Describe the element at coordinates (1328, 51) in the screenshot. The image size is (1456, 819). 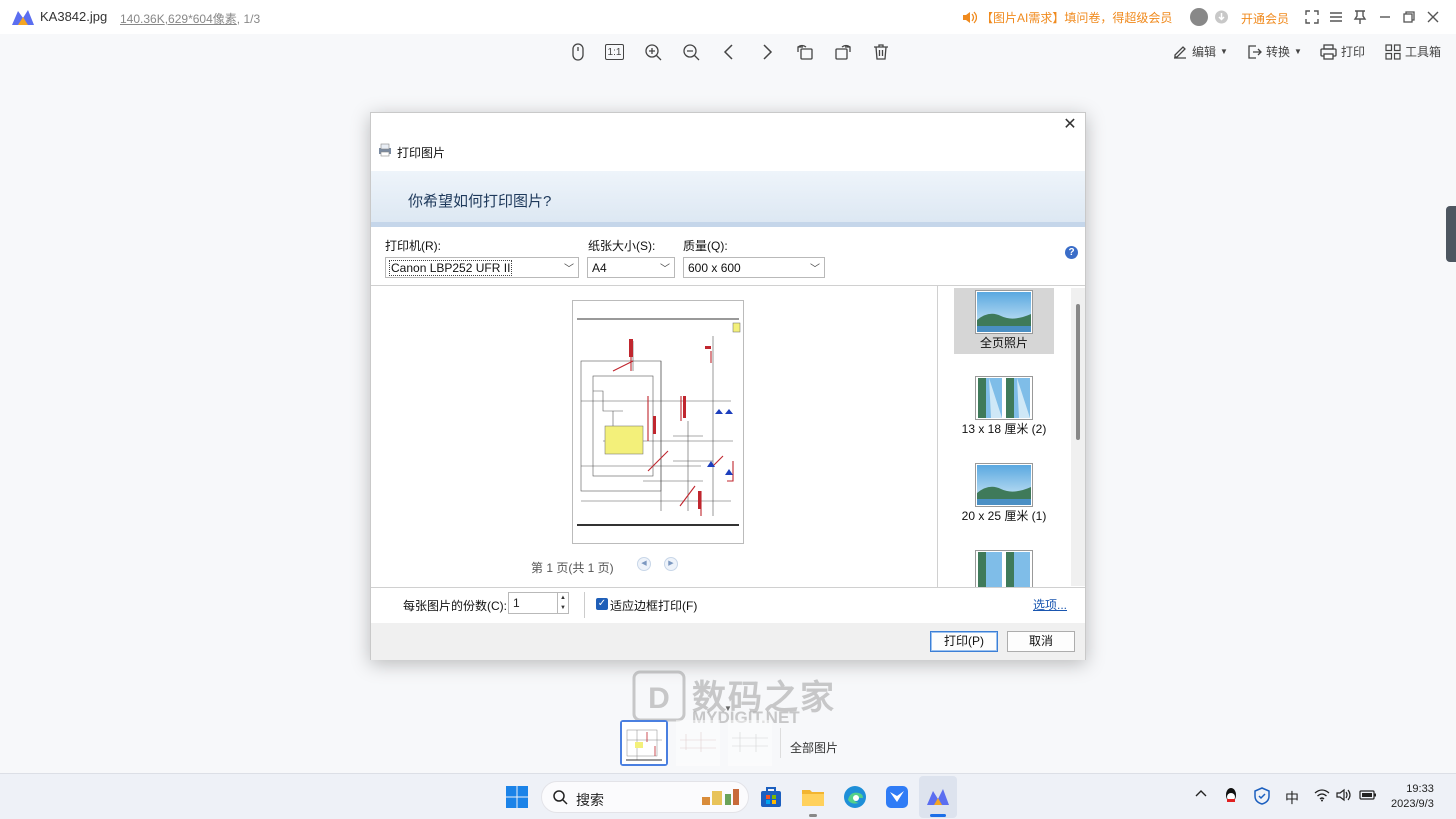
I see `printer-icon` at that location.